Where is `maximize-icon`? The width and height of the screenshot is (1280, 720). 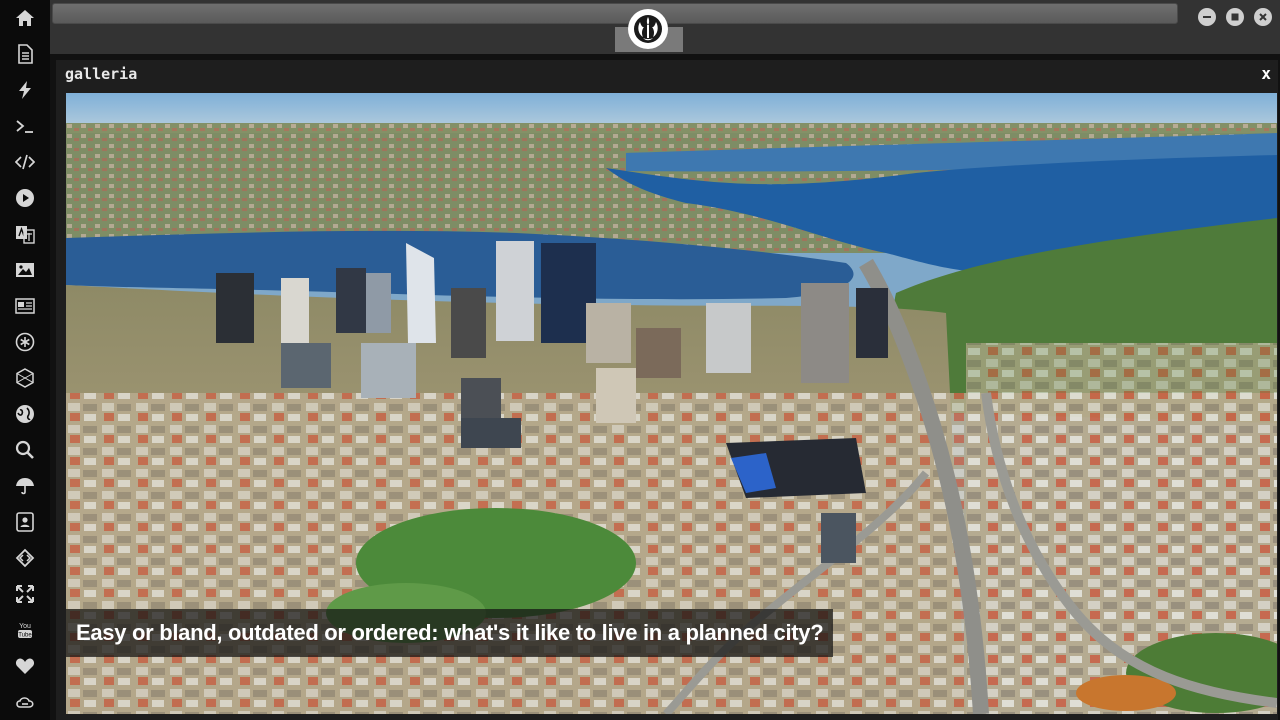
maximize-icon is located at coordinates (1235, 17).